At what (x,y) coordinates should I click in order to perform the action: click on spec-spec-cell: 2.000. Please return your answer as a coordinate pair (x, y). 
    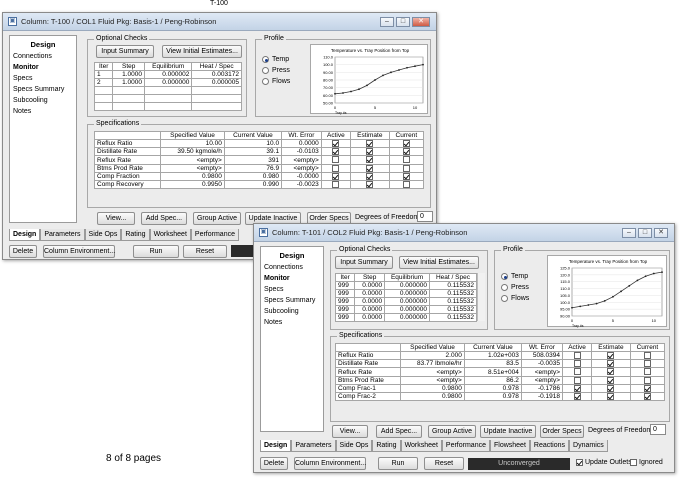
    Looking at the image, I should click on (432, 355).